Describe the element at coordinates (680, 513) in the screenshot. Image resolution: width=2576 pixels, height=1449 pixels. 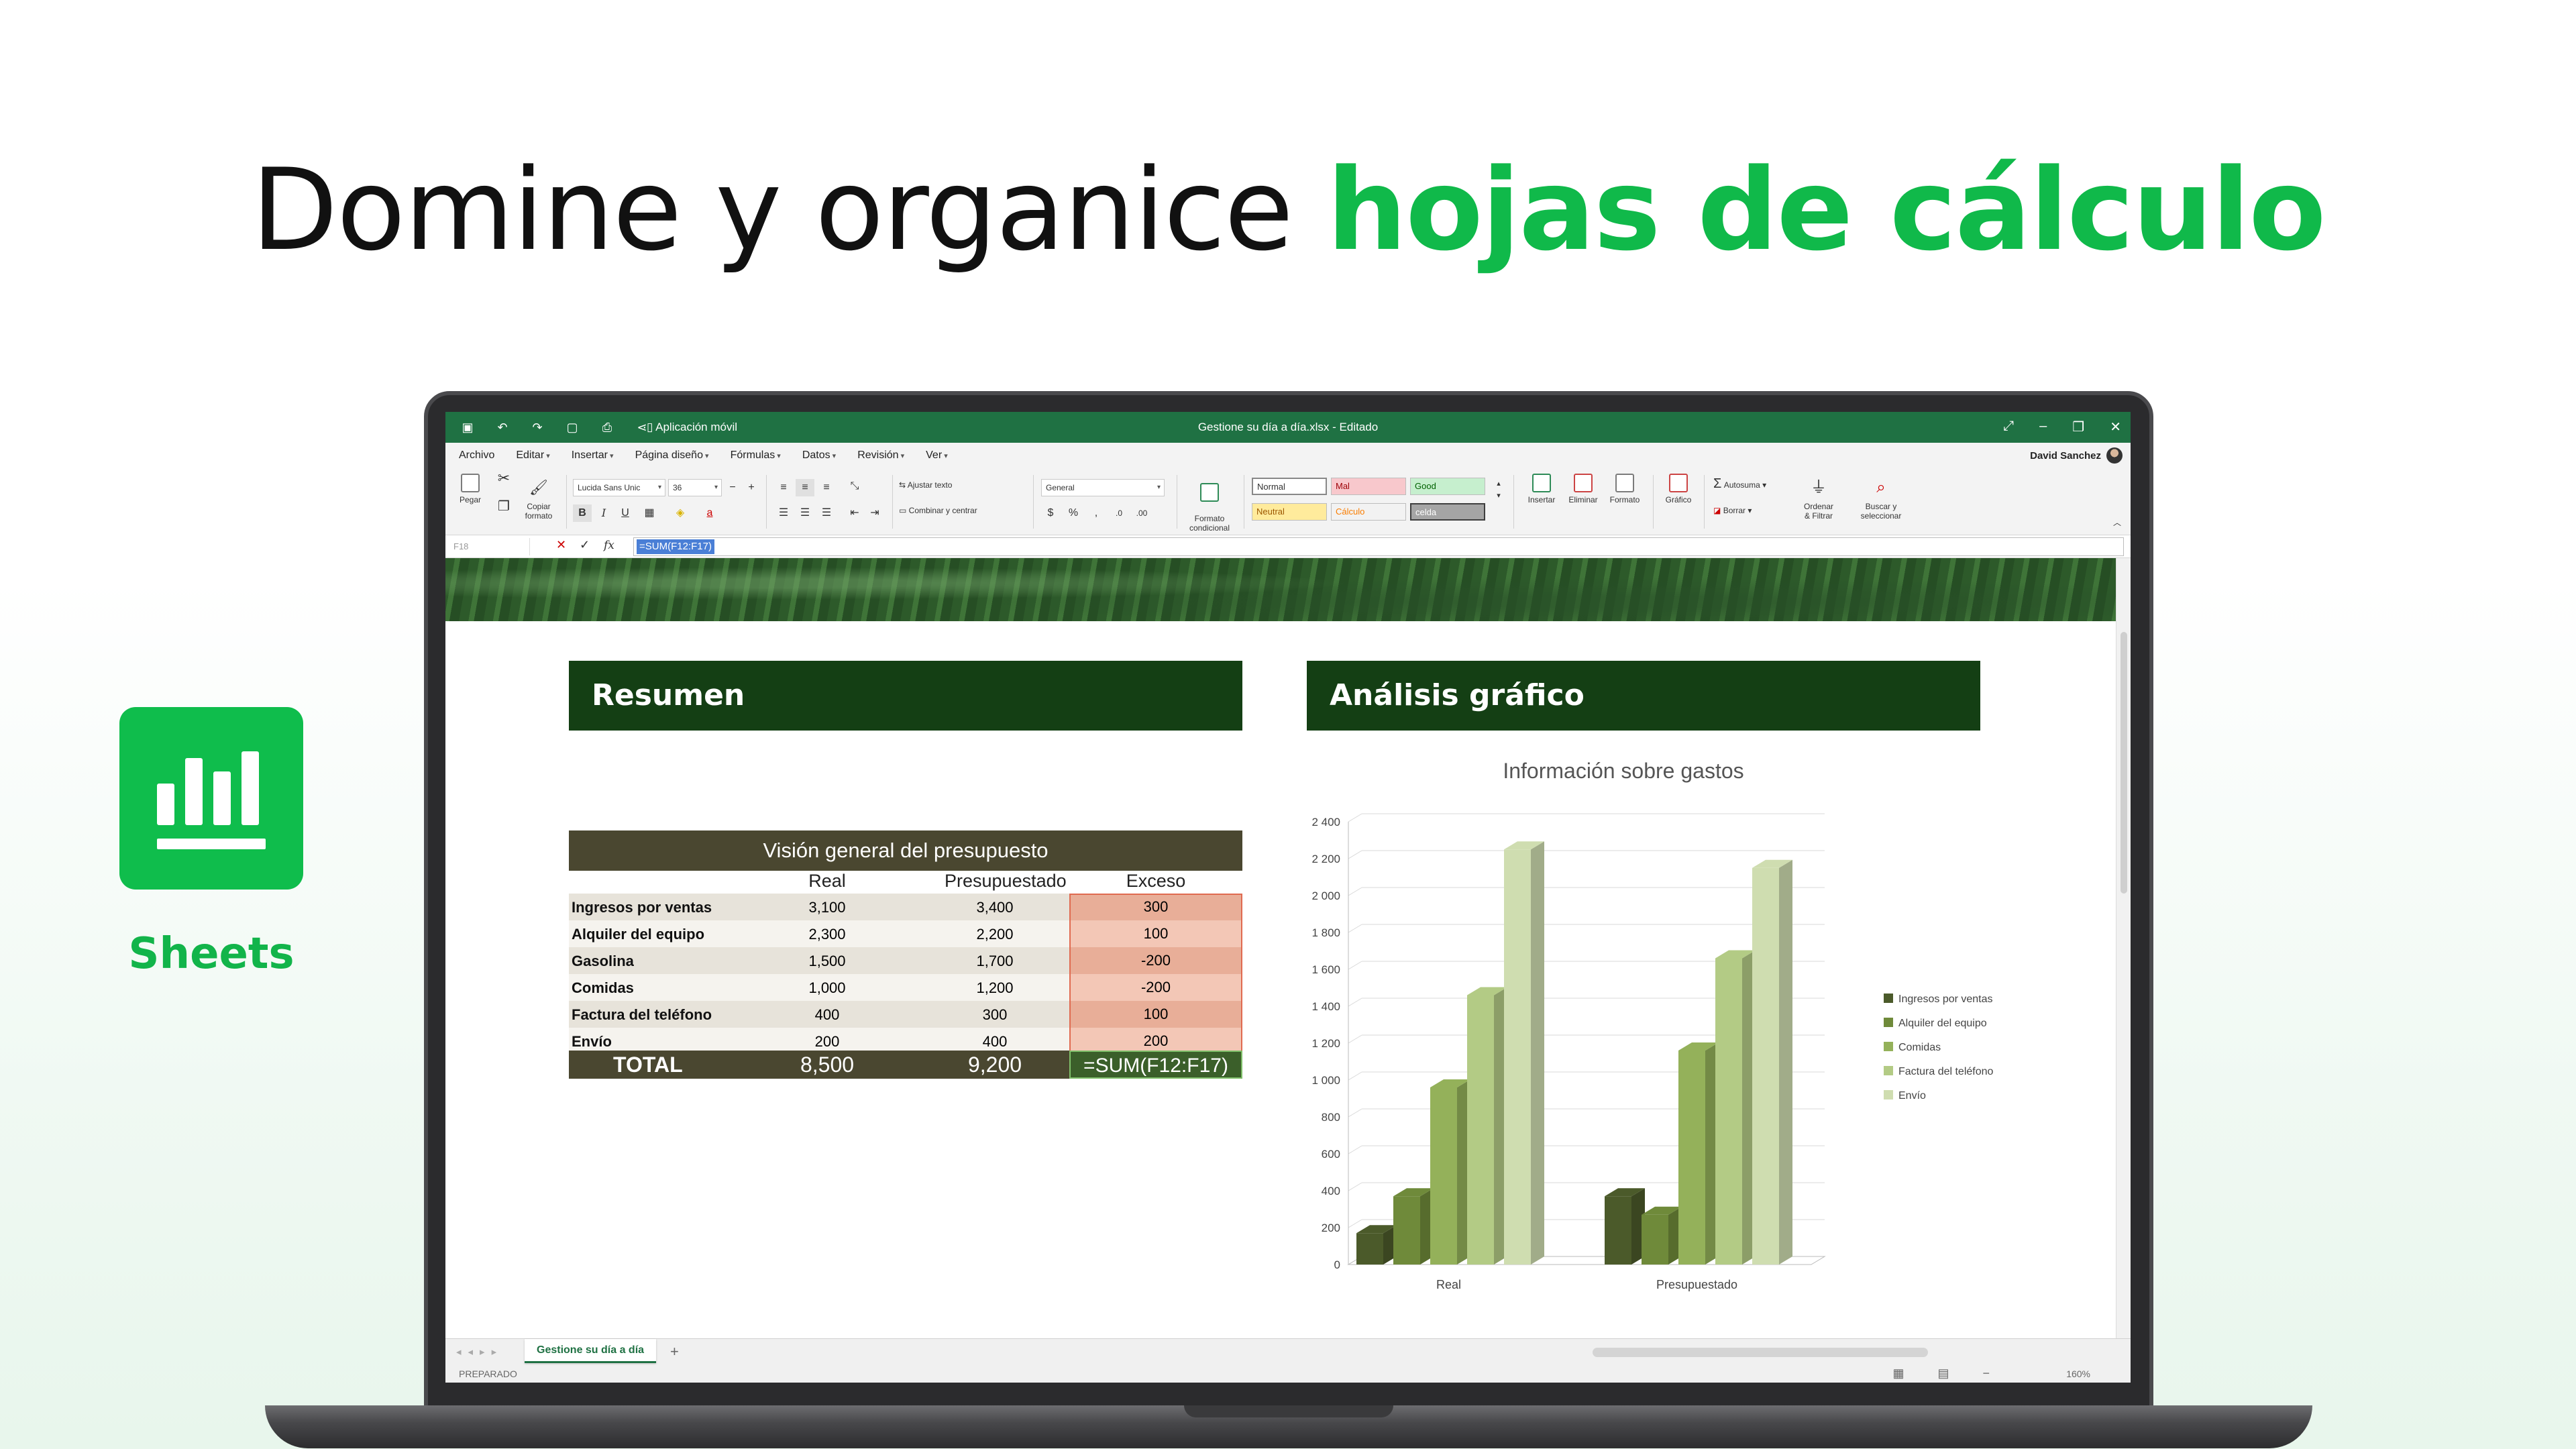
I see `fill-color-button: ◈` at that location.